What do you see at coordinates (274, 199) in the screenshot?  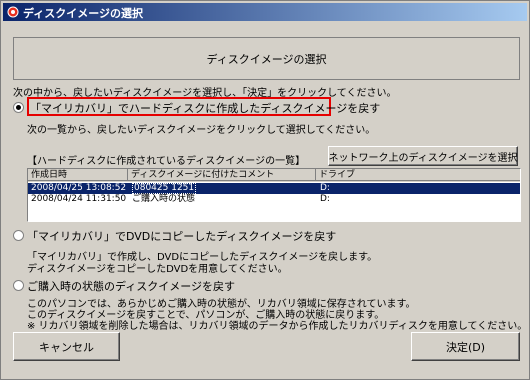 I see `list-row: 2008/04/24 11:31:50 ご購入時の状態 D:` at bounding box center [274, 199].